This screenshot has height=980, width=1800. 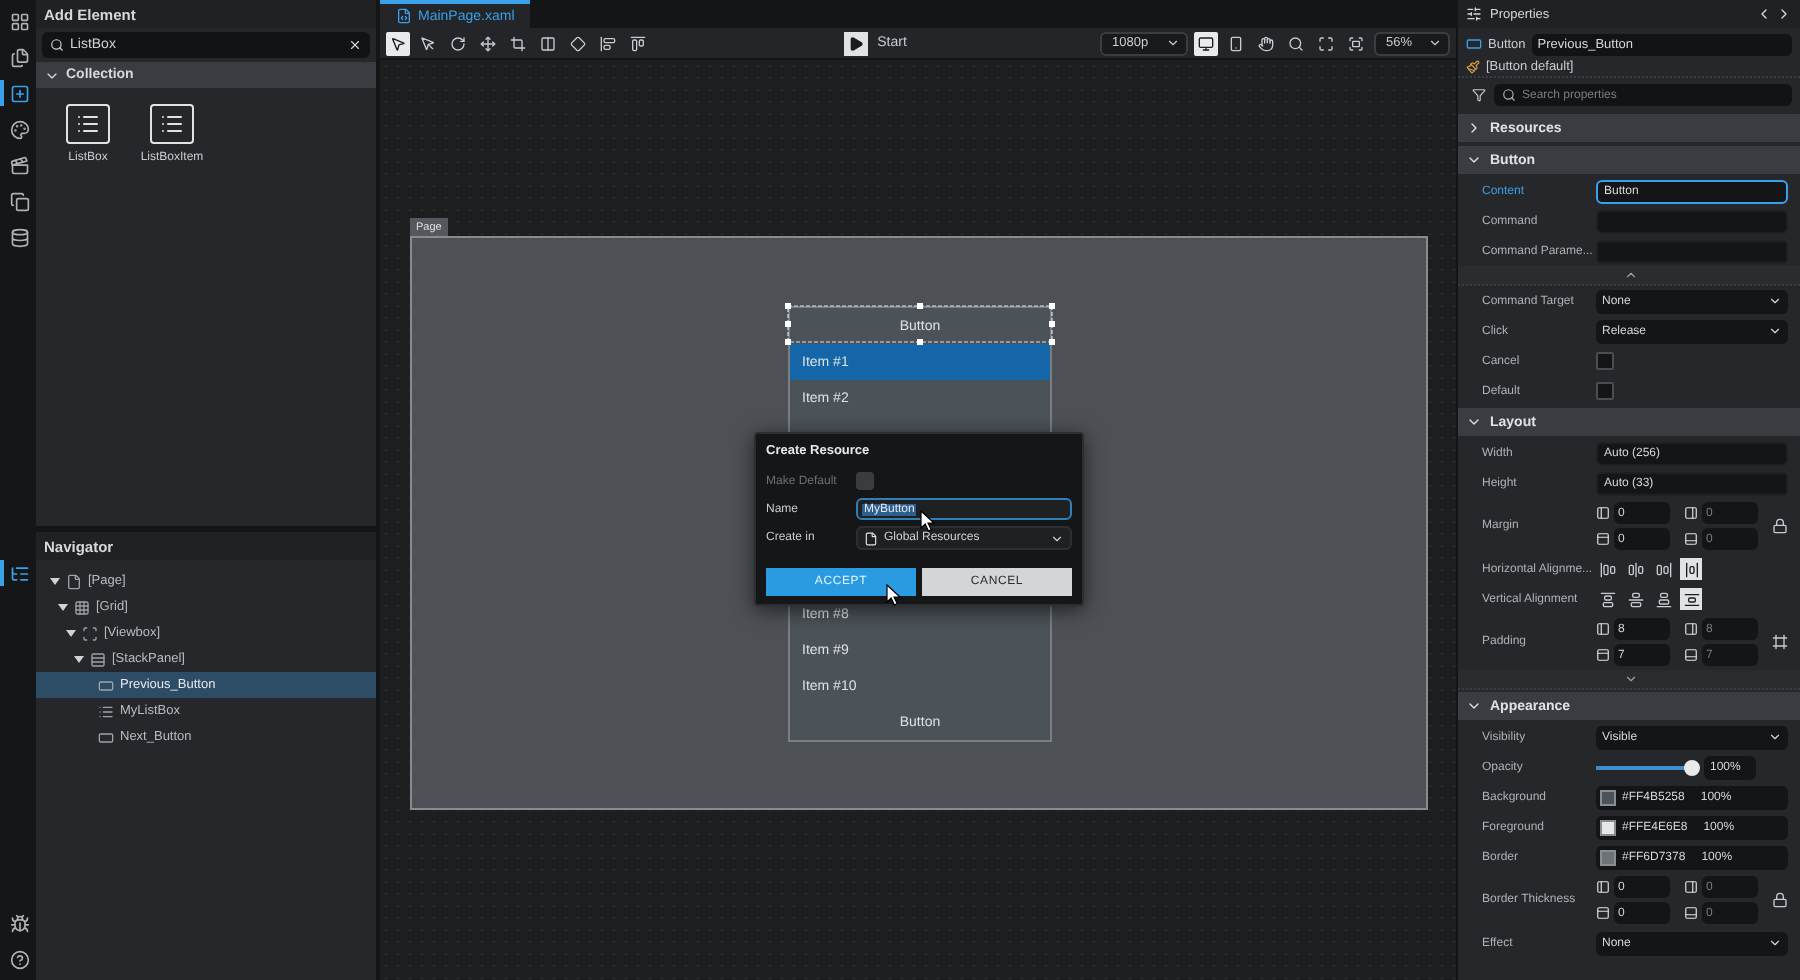 What do you see at coordinates (20, 201) in the screenshot?
I see `copy-icon` at bounding box center [20, 201].